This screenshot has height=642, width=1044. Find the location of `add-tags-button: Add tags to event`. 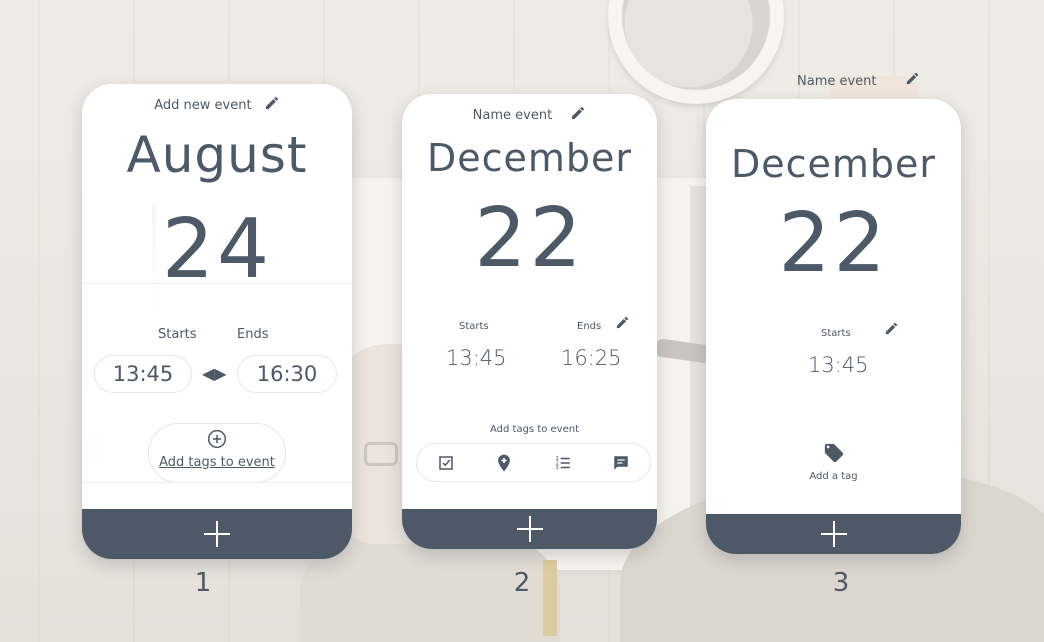

add-tags-button: Add tags to event is located at coordinates (217, 453).